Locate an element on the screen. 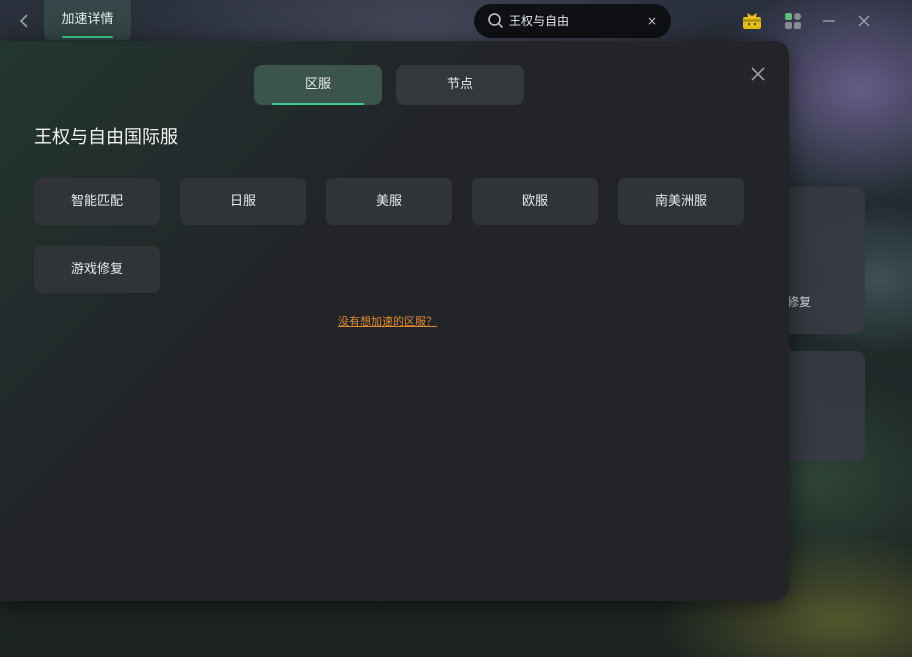 The height and width of the screenshot is (657, 912). tab-underline is located at coordinates (87, 37).